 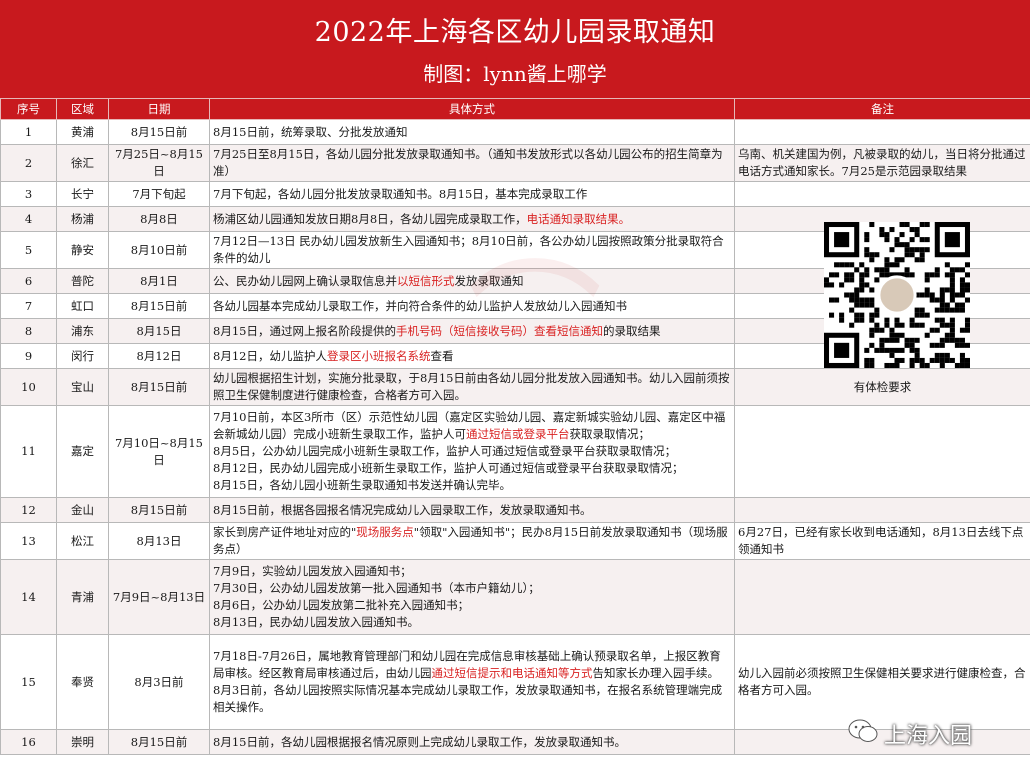 What do you see at coordinates (28, 356) in the screenshot?
I see `cell-no: 9` at bounding box center [28, 356].